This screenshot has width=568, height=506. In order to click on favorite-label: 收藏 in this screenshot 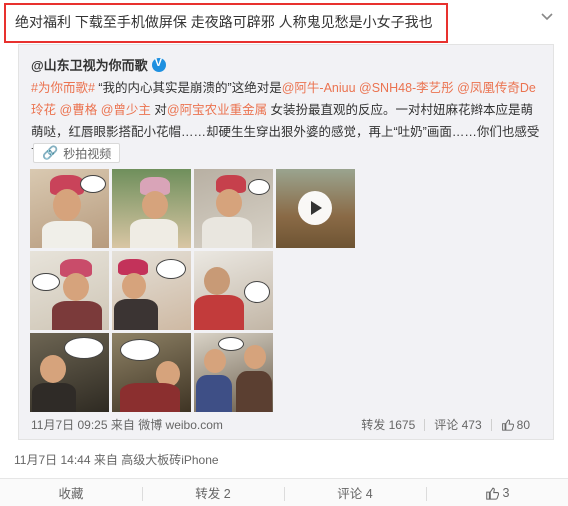, I will do `click(71, 494)`.